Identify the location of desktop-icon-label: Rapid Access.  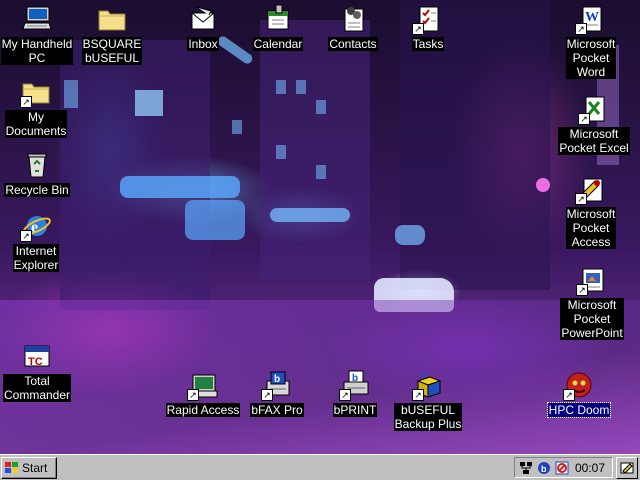
(203, 410).